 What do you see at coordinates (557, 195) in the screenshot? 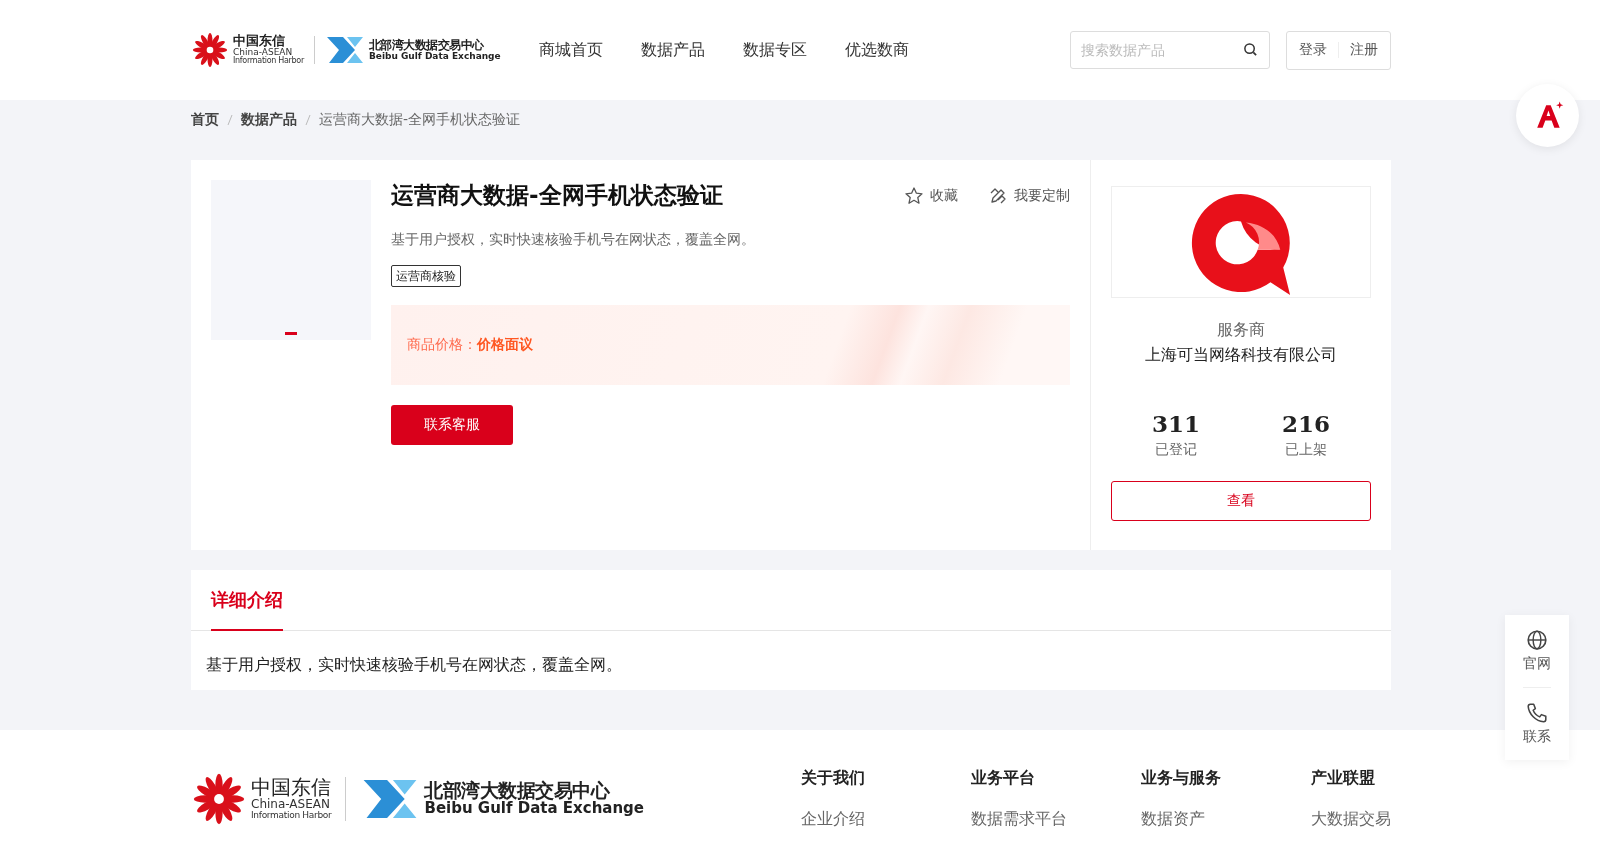
I see `product-title: 运营商大数据-全网手机状态验证` at bounding box center [557, 195].